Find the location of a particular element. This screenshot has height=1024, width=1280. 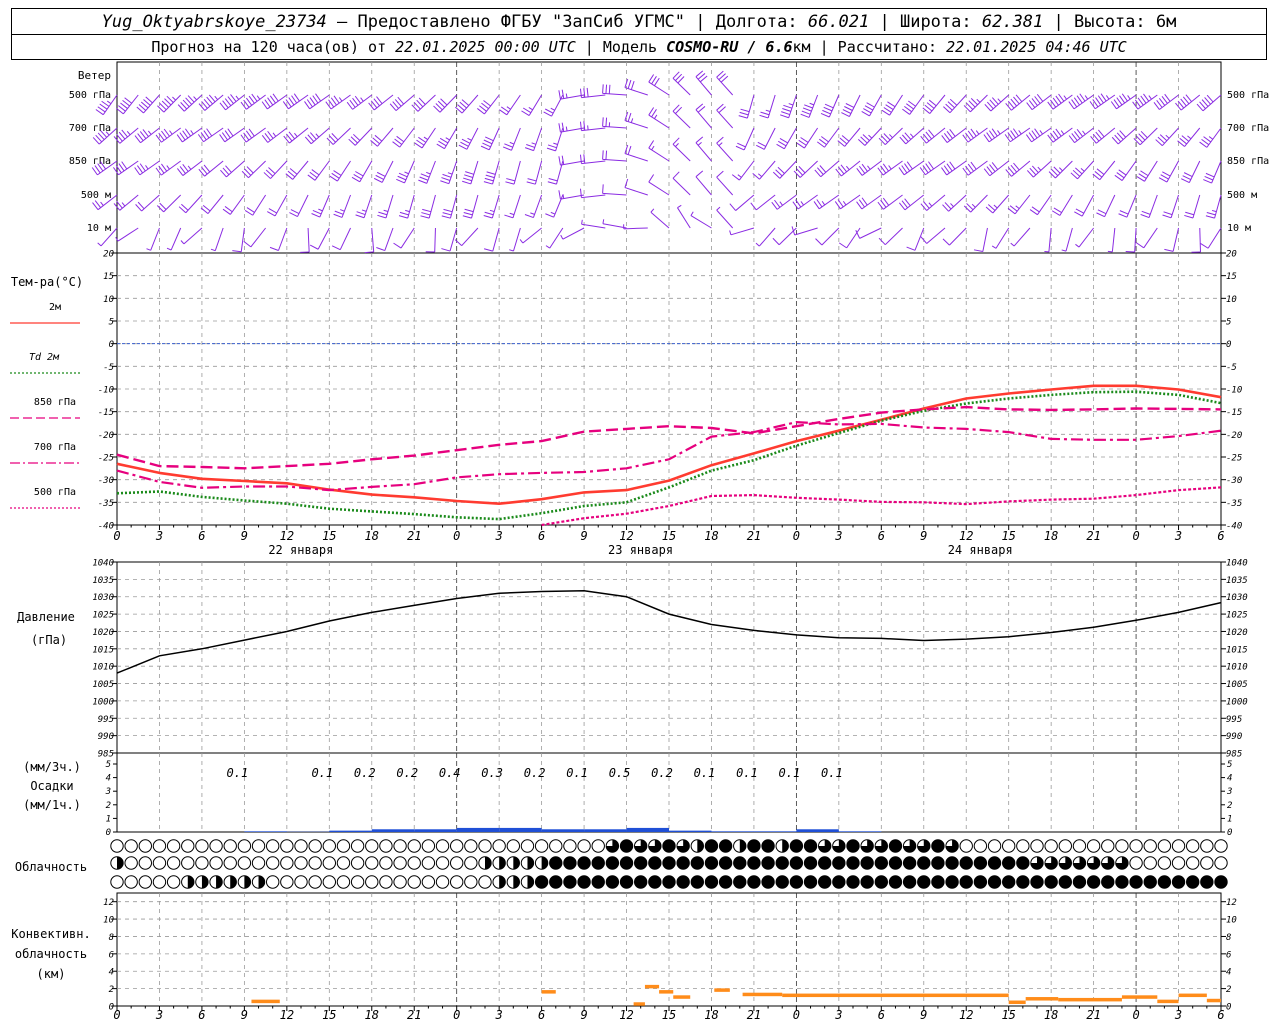

y-tick-label-left: -15 is located at coordinates (106, 413).